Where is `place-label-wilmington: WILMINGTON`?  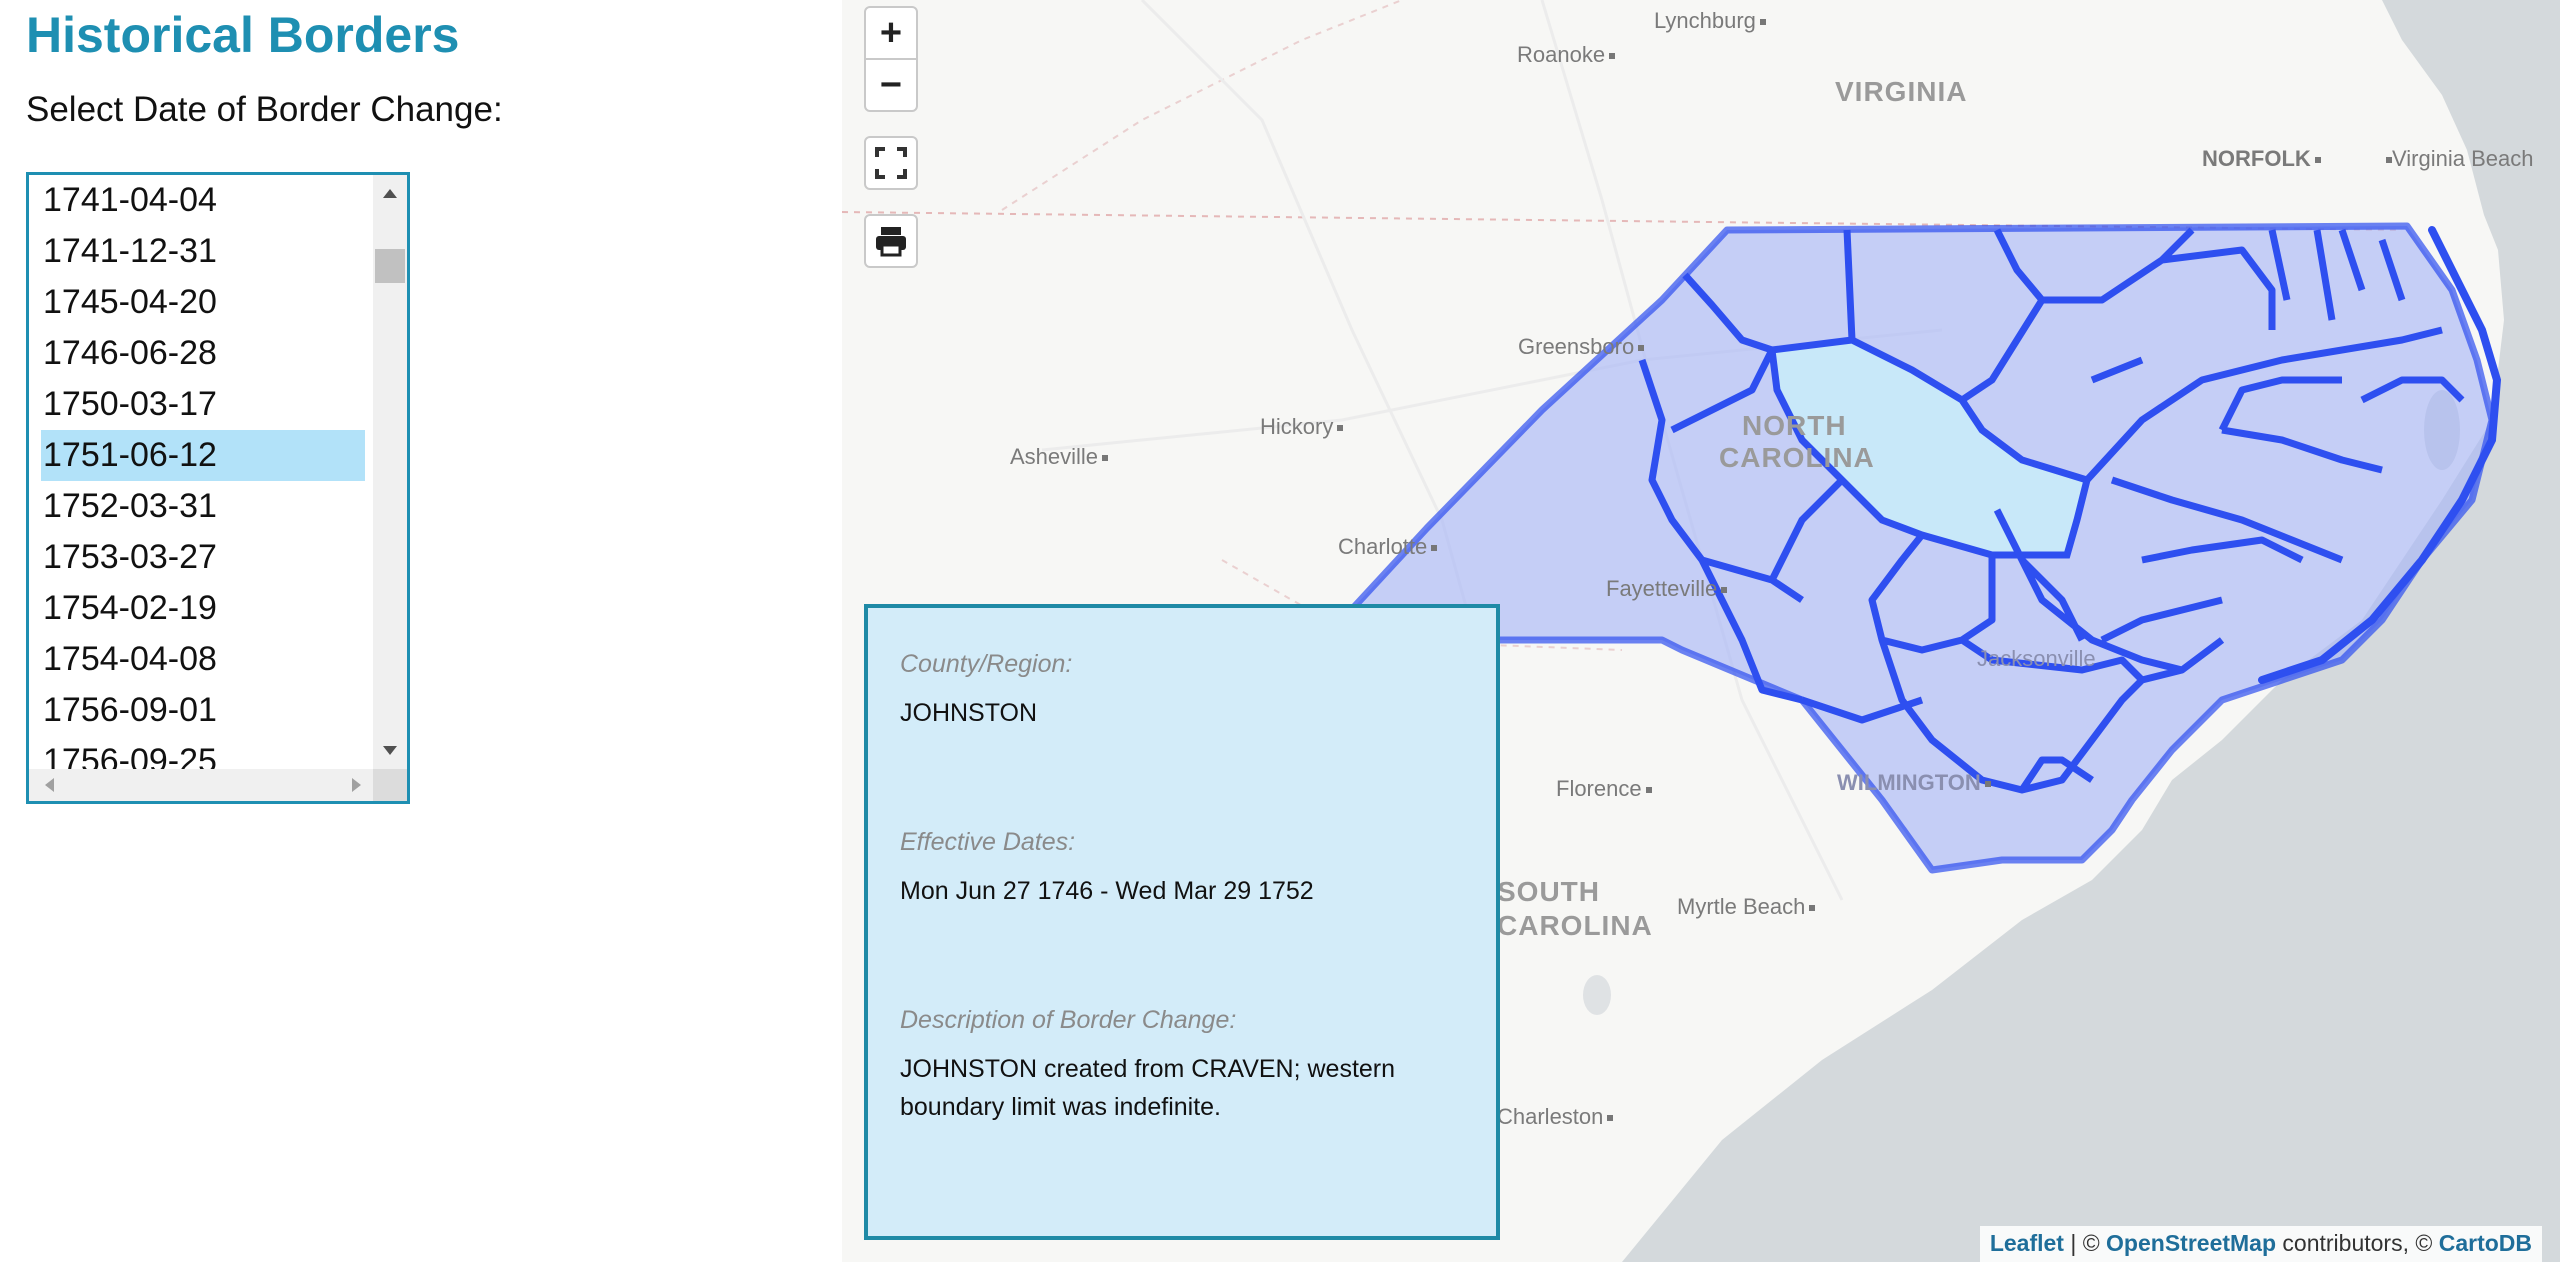 place-label-wilmington: WILMINGTON is located at coordinates (1914, 783).